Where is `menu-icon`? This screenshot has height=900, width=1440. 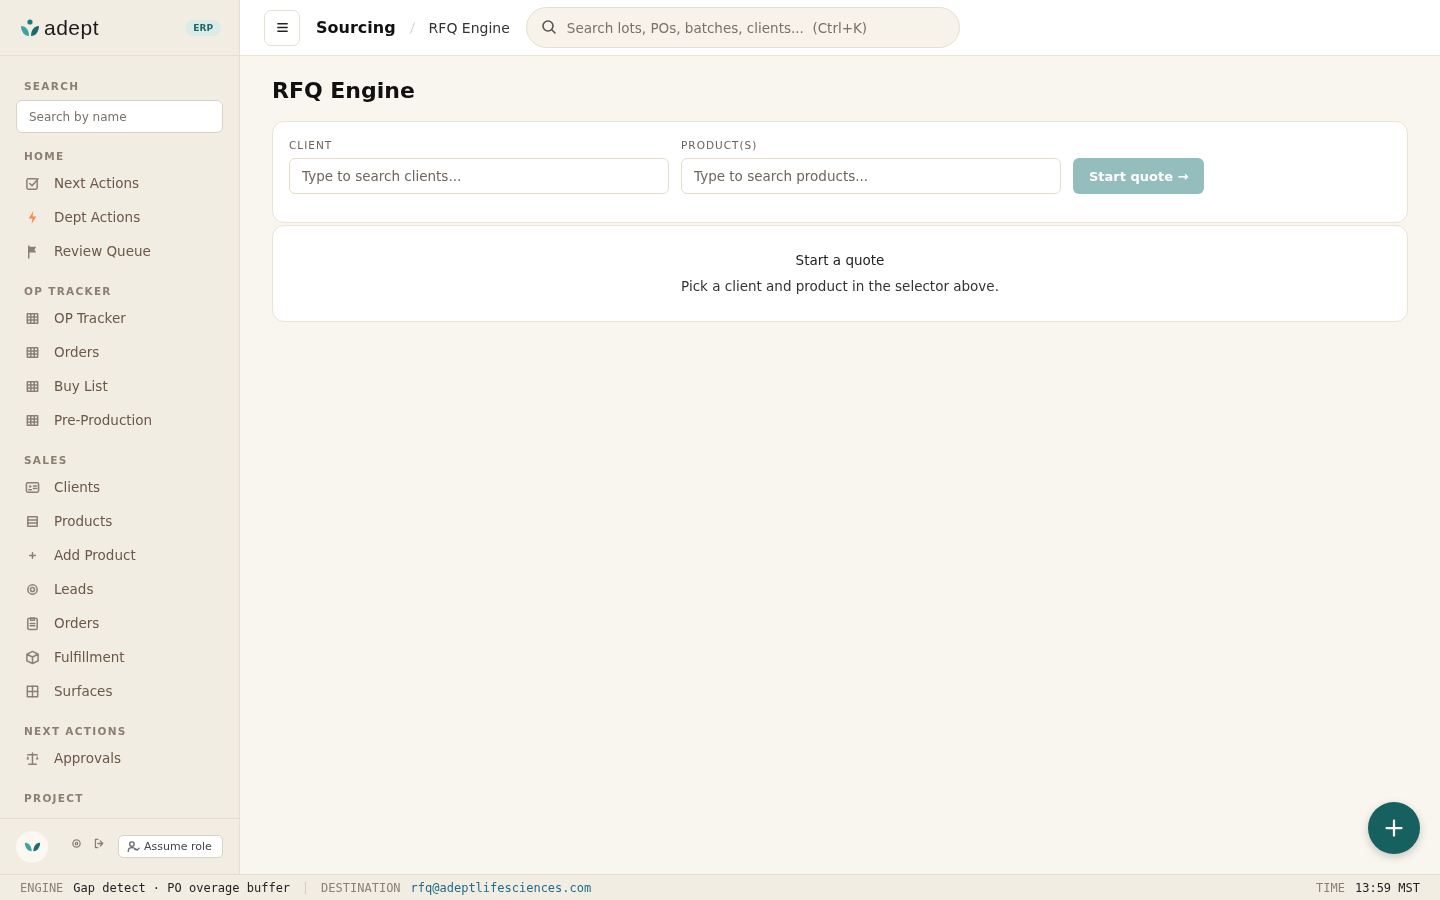
menu-icon is located at coordinates (282, 27).